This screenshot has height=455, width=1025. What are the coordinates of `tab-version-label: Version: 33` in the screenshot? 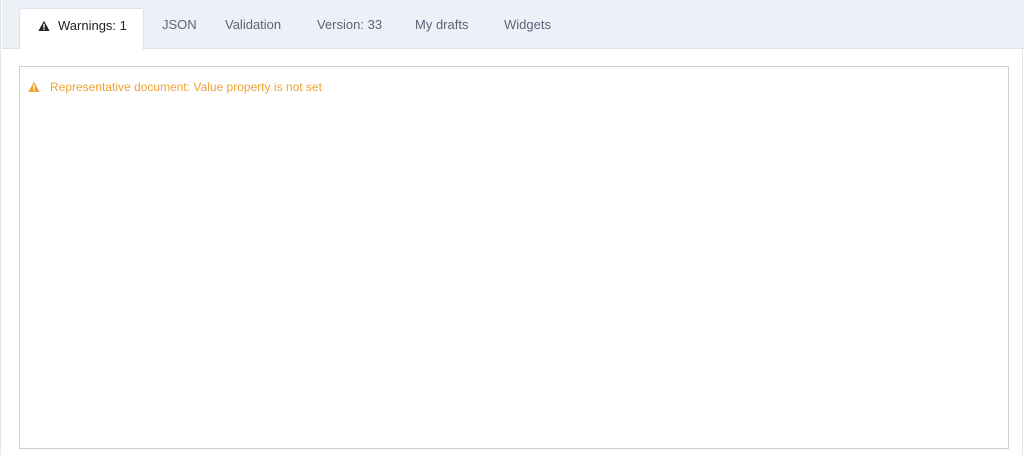 It's located at (350, 24).